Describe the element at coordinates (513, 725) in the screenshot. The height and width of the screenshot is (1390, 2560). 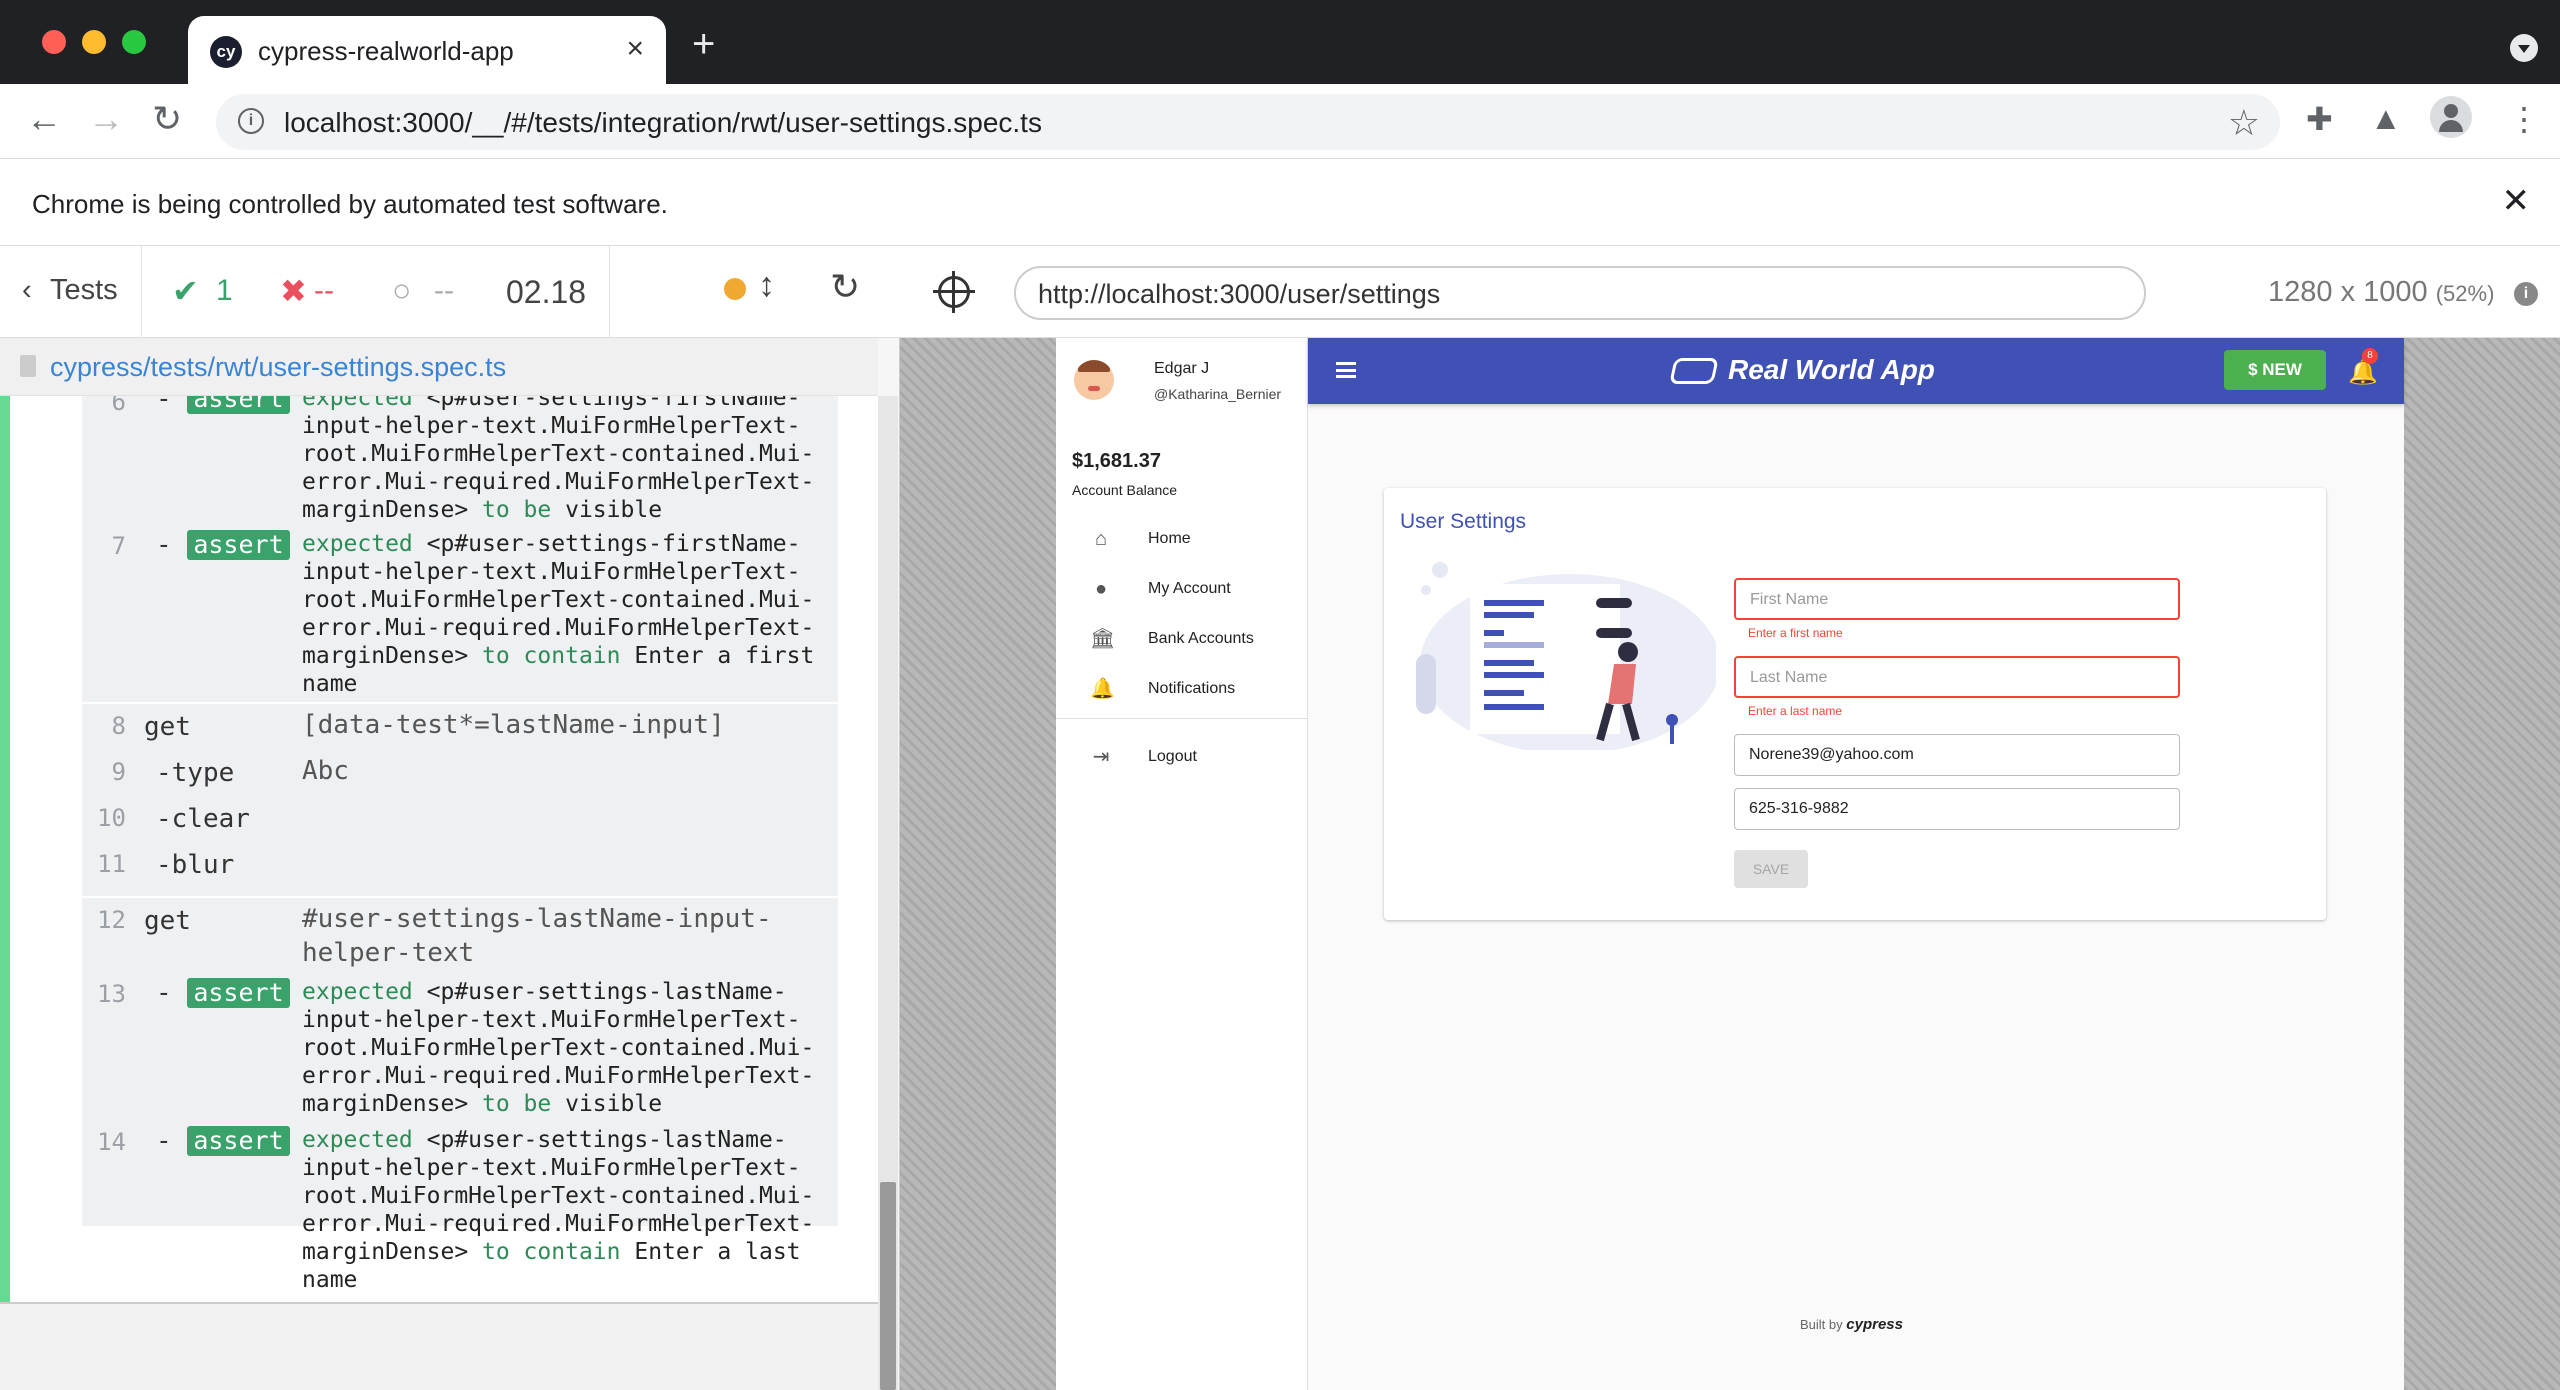
I see `command-message: [data-test*=lastName-input]` at that location.